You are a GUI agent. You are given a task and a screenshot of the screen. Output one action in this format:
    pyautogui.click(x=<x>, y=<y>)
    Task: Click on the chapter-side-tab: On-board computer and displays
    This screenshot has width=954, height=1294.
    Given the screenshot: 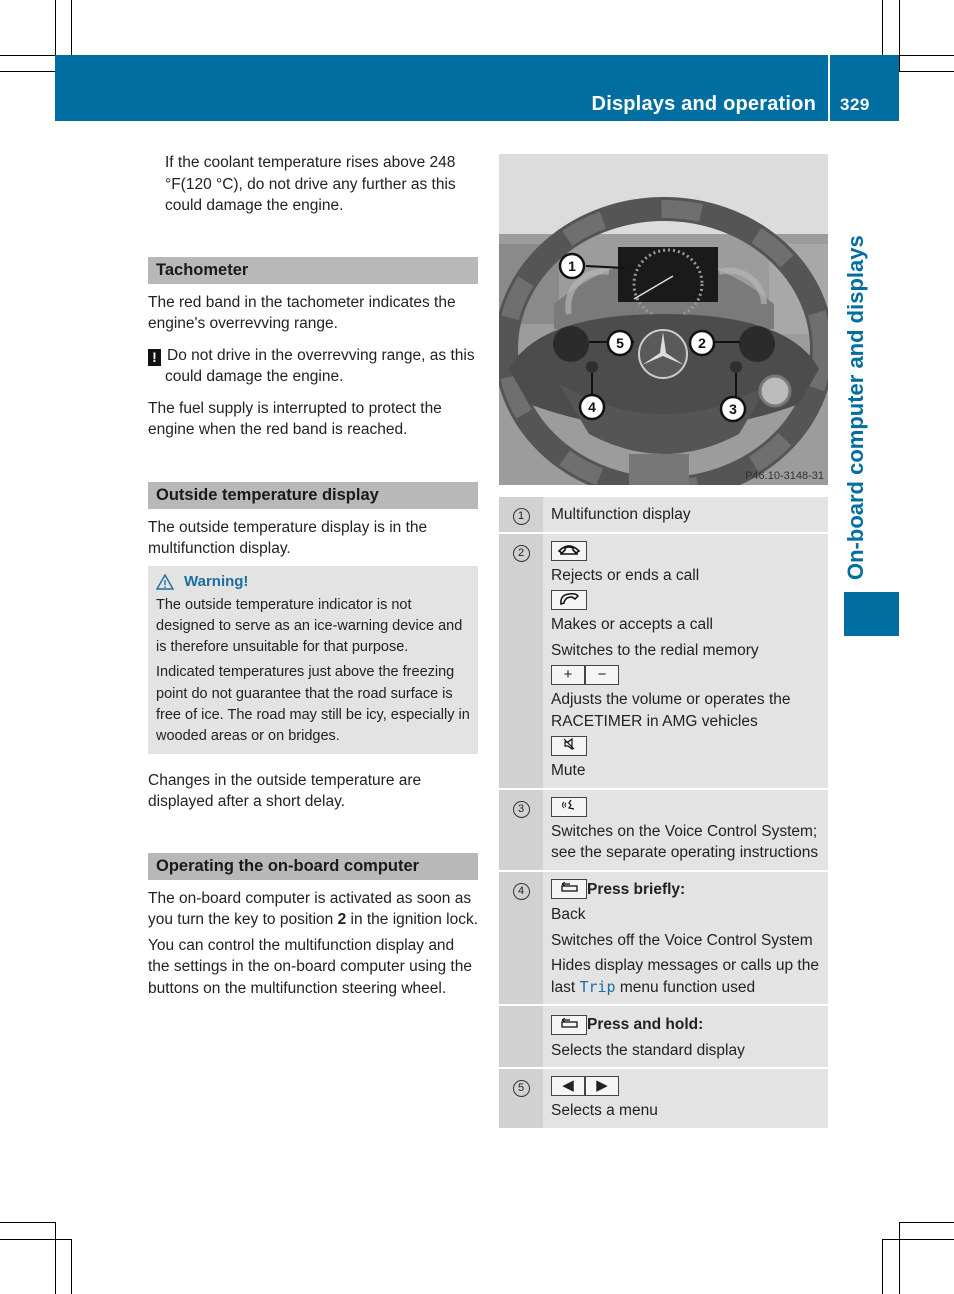 What is the action you would take?
    pyautogui.click(x=855, y=407)
    